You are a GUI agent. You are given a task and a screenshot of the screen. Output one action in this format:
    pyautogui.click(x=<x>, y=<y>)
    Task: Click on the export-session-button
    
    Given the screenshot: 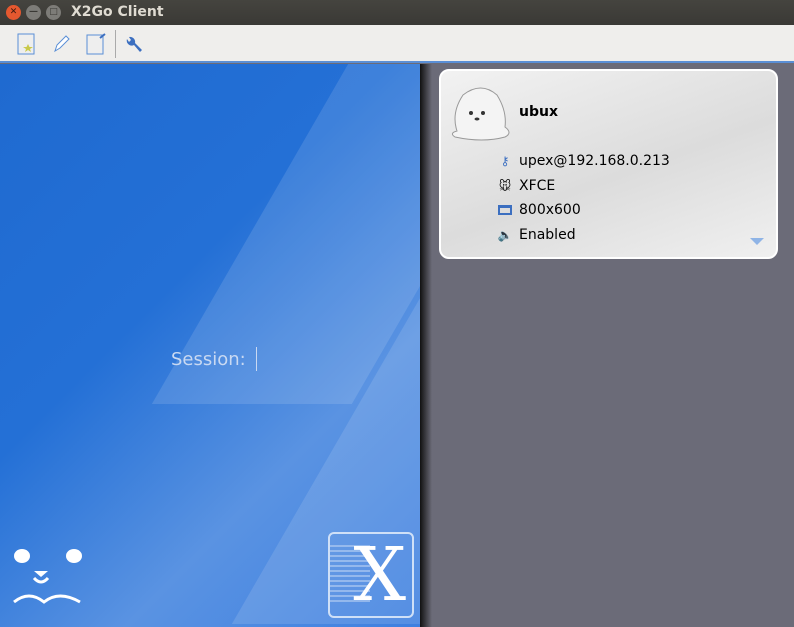 What is the action you would take?
    pyautogui.click(x=96, y=44)
    